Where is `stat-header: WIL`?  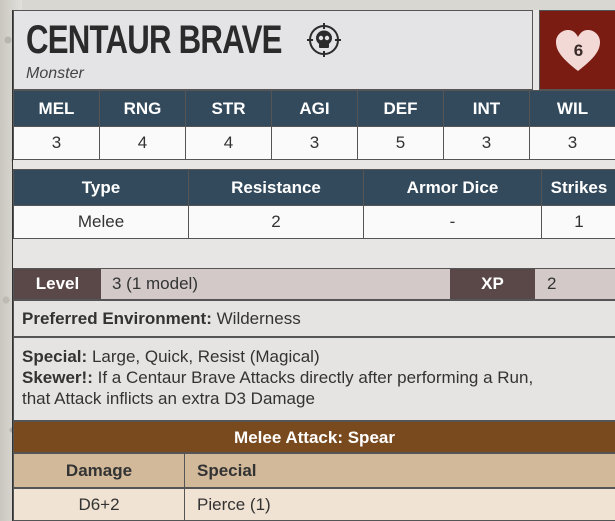 stat-header: WIL is located at coordinates (572, 108).